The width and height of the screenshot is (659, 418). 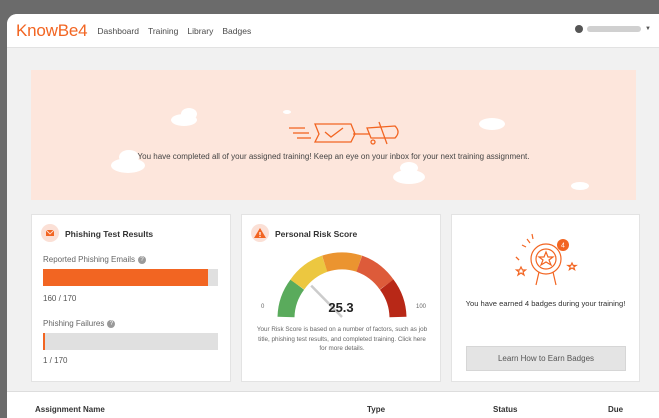 What do you see at coordinates (333, 404) in the screenshot?
I see `assignments-table-header: Assignment Name Type Status Due` at bounding box center [333, 404].